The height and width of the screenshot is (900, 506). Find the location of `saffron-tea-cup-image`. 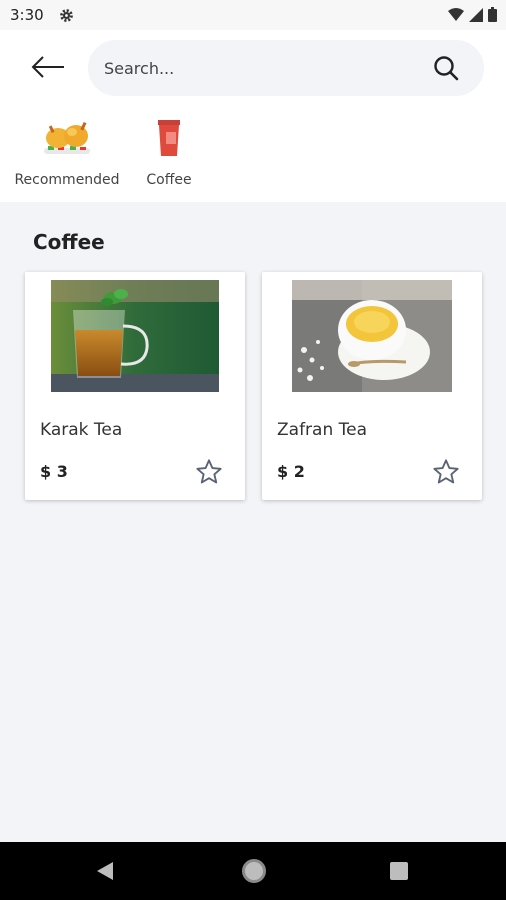

saffron-tea-cup-image is located at coordinates (372, 336).